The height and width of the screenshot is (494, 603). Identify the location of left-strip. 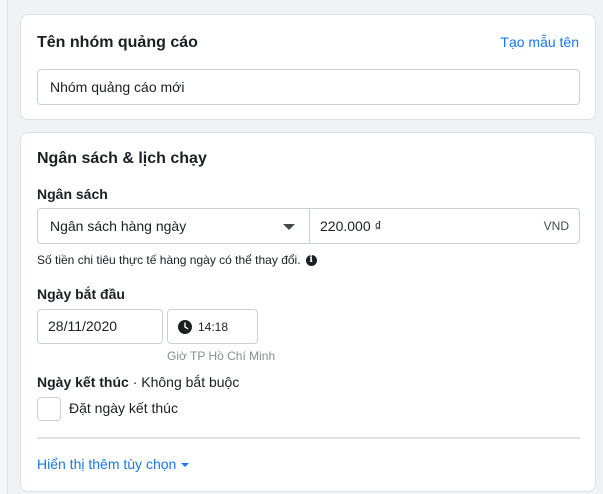
(4, 247).